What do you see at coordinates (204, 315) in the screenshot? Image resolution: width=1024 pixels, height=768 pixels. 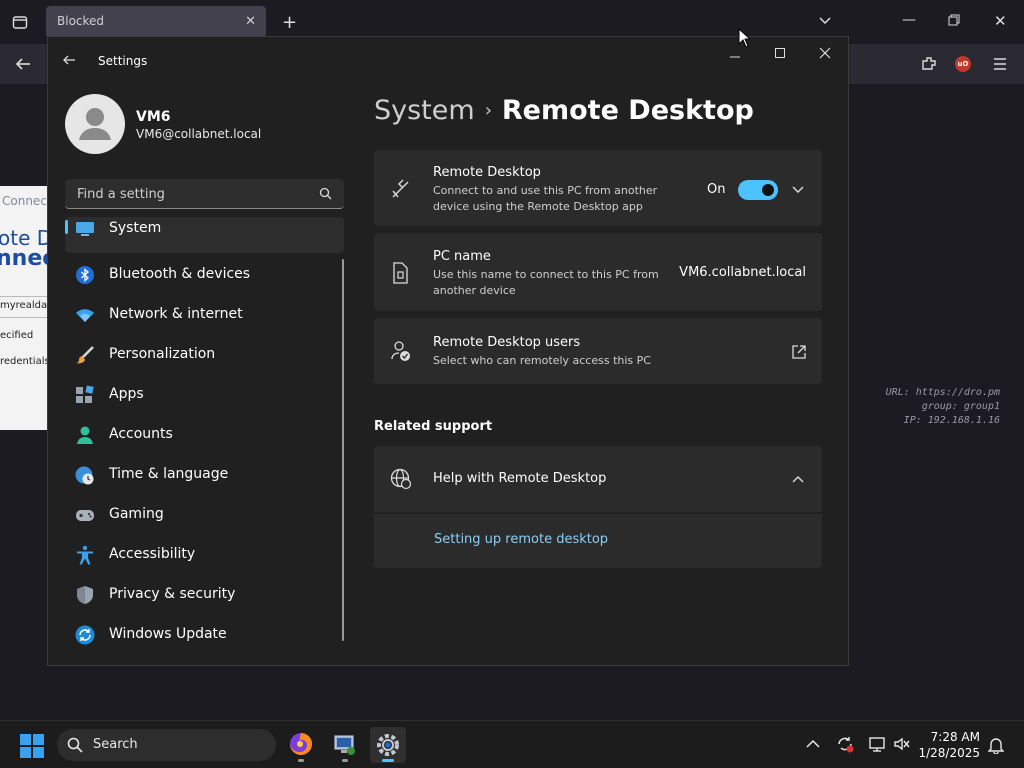 I see `nav-item-network: Network & internet` at bounding box center [204, 315].